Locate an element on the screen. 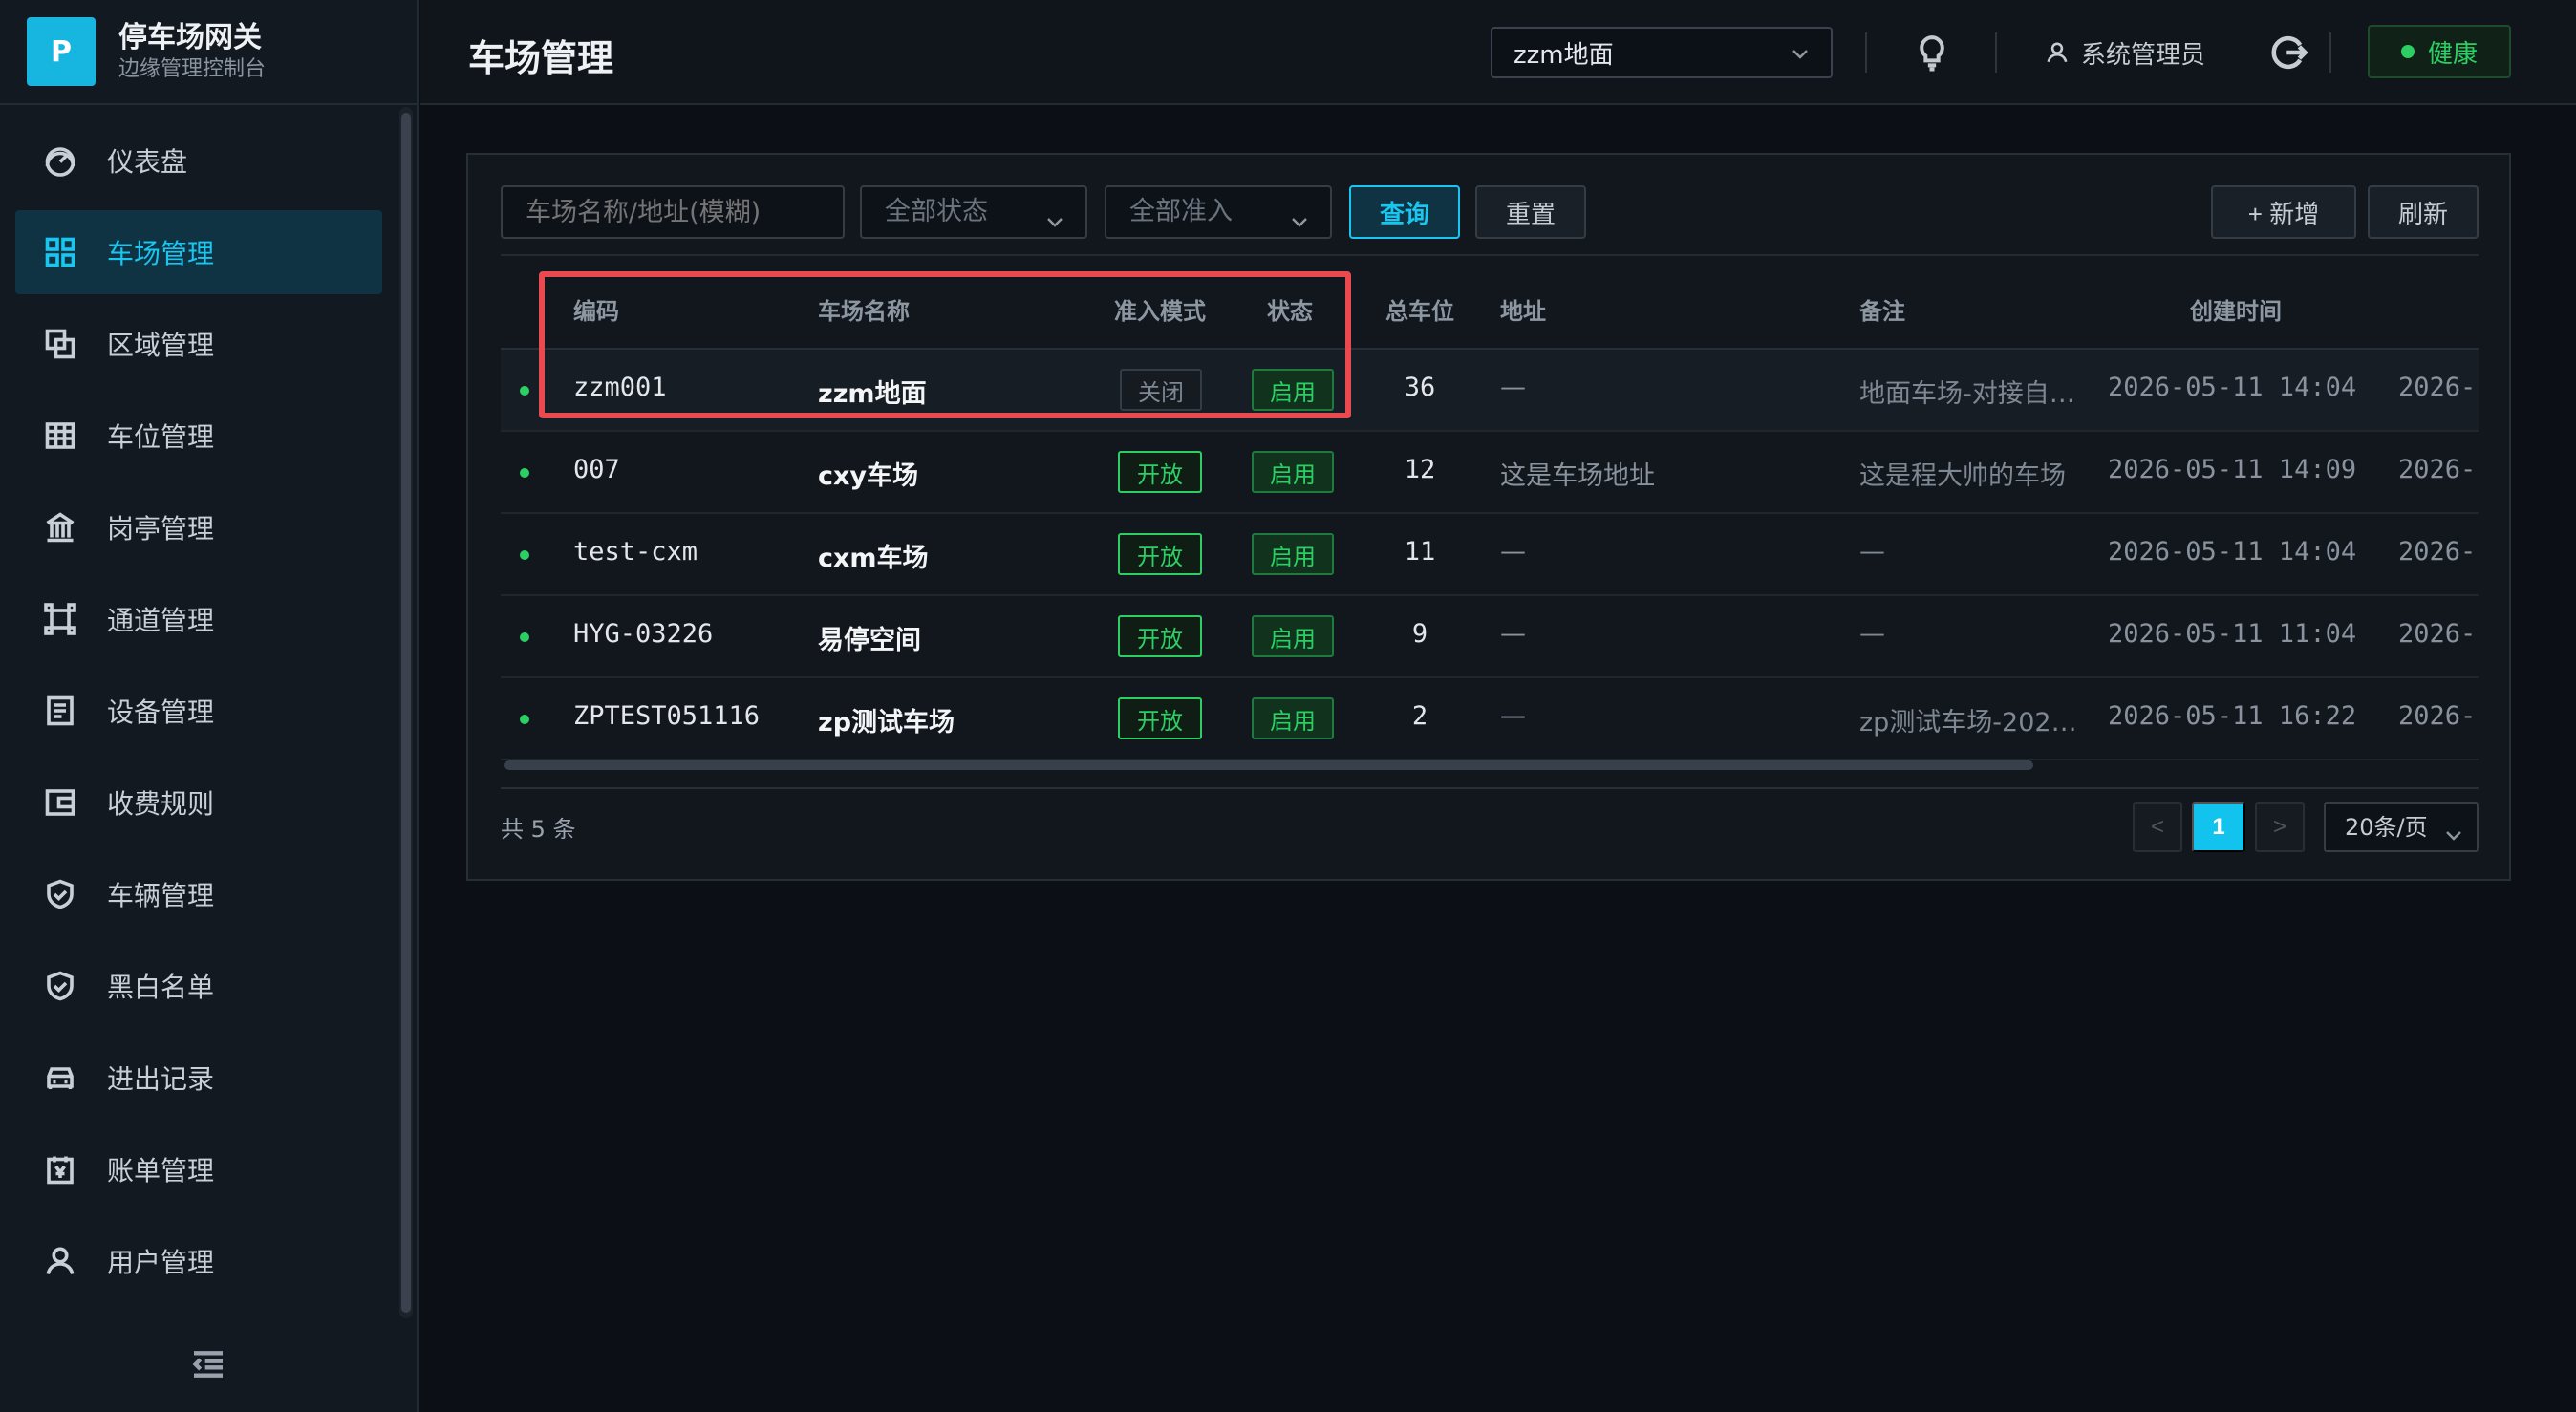  status-dot-icon is located at coordinates (2407, 51).